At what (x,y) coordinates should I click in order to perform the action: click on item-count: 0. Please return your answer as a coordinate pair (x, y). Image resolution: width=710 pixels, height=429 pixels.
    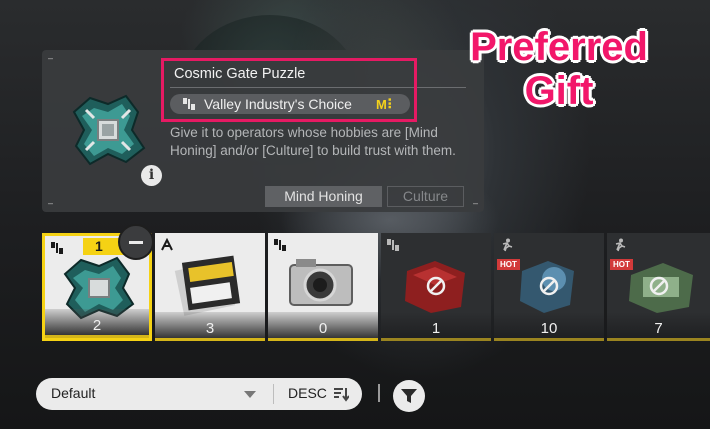
    Looking at the image, I should click on (323, 328).